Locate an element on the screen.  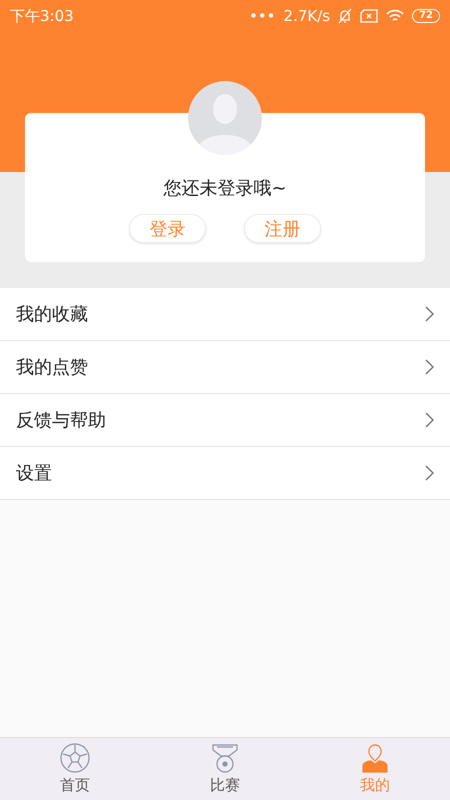
soccer-ball-icon is located at coordinates (75, 758).